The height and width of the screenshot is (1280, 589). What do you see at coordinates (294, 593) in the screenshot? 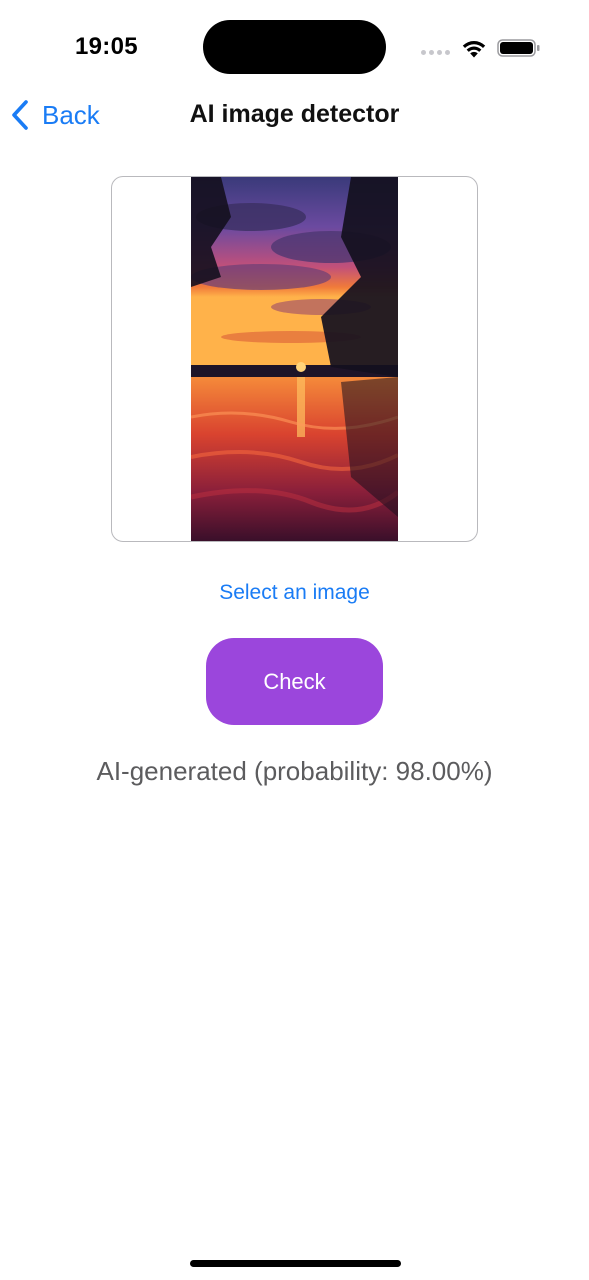
I see `select-image-link: Select an image` at bounding box center [294, 593].